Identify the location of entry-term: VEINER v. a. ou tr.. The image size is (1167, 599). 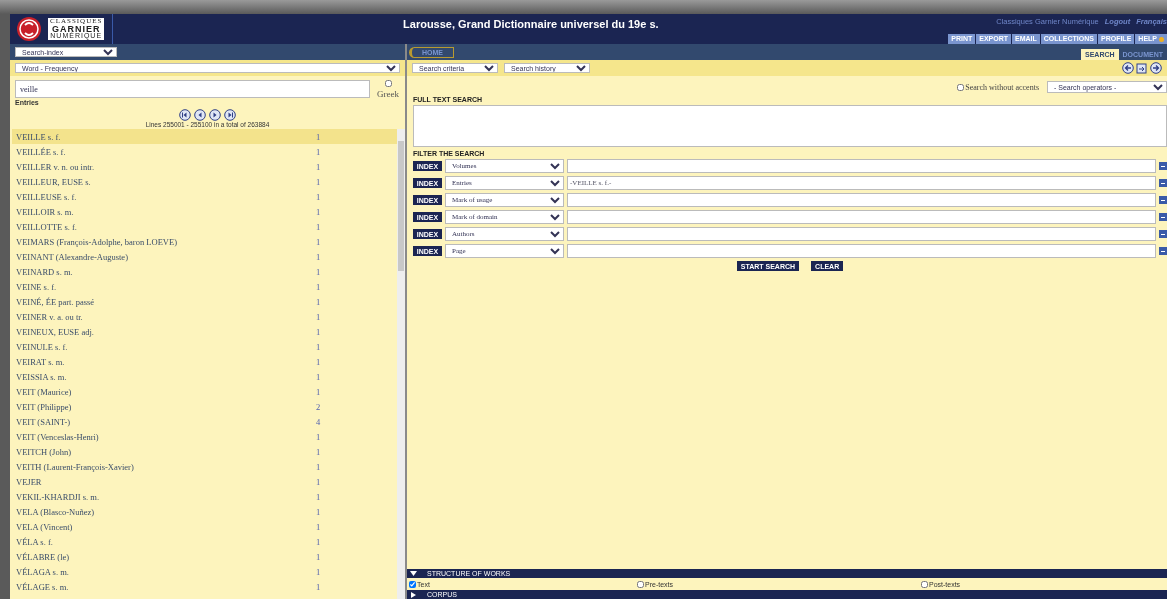
(50, 316).